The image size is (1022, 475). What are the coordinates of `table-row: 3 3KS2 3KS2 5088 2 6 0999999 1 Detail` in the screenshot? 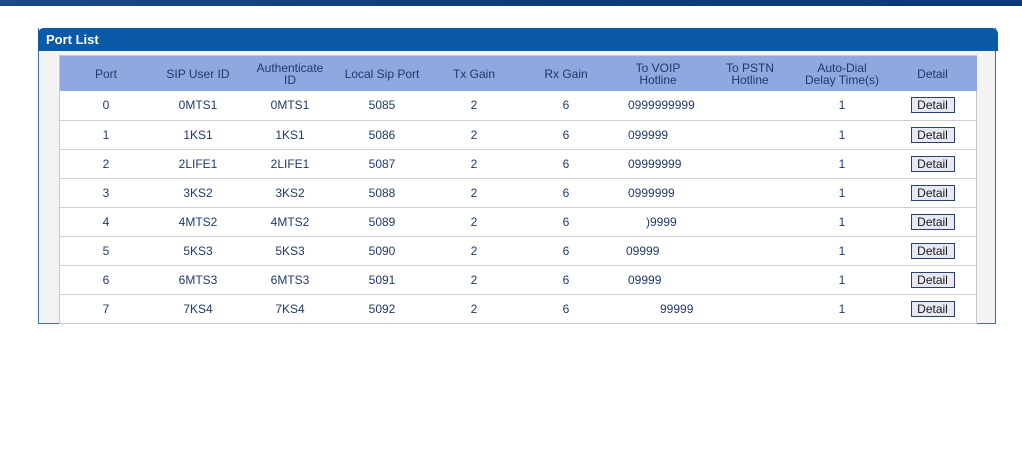 It's located at (518, 193).